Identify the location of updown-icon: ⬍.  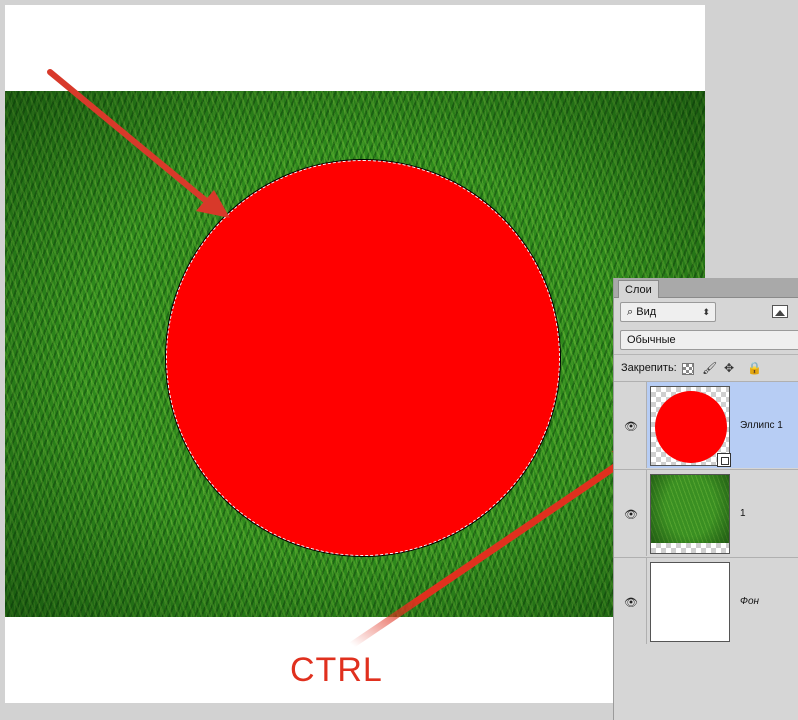
(706, 312).